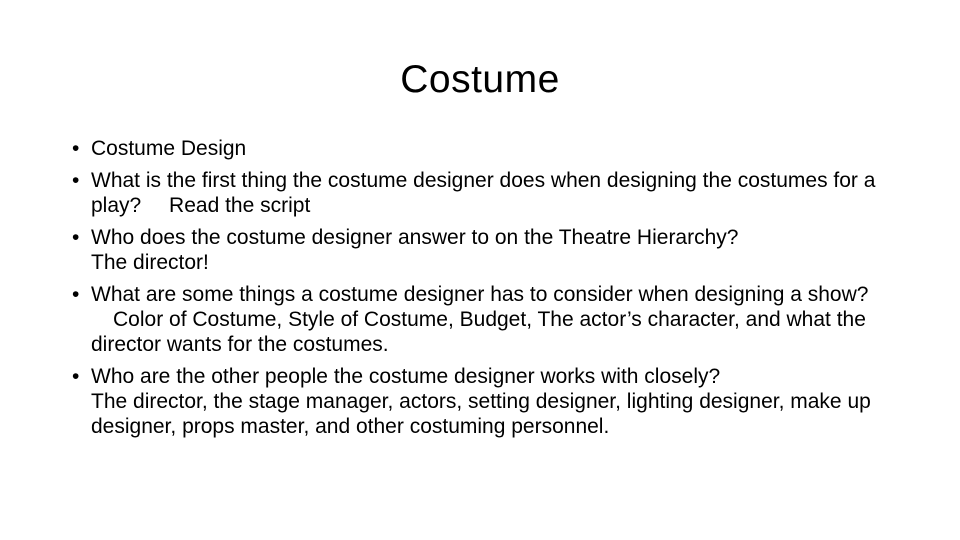 This screenshot has width=960, height=540. Describe the element at coordinates (480, 79) in the screenshot. I see `slide-title: Costume` at that location.